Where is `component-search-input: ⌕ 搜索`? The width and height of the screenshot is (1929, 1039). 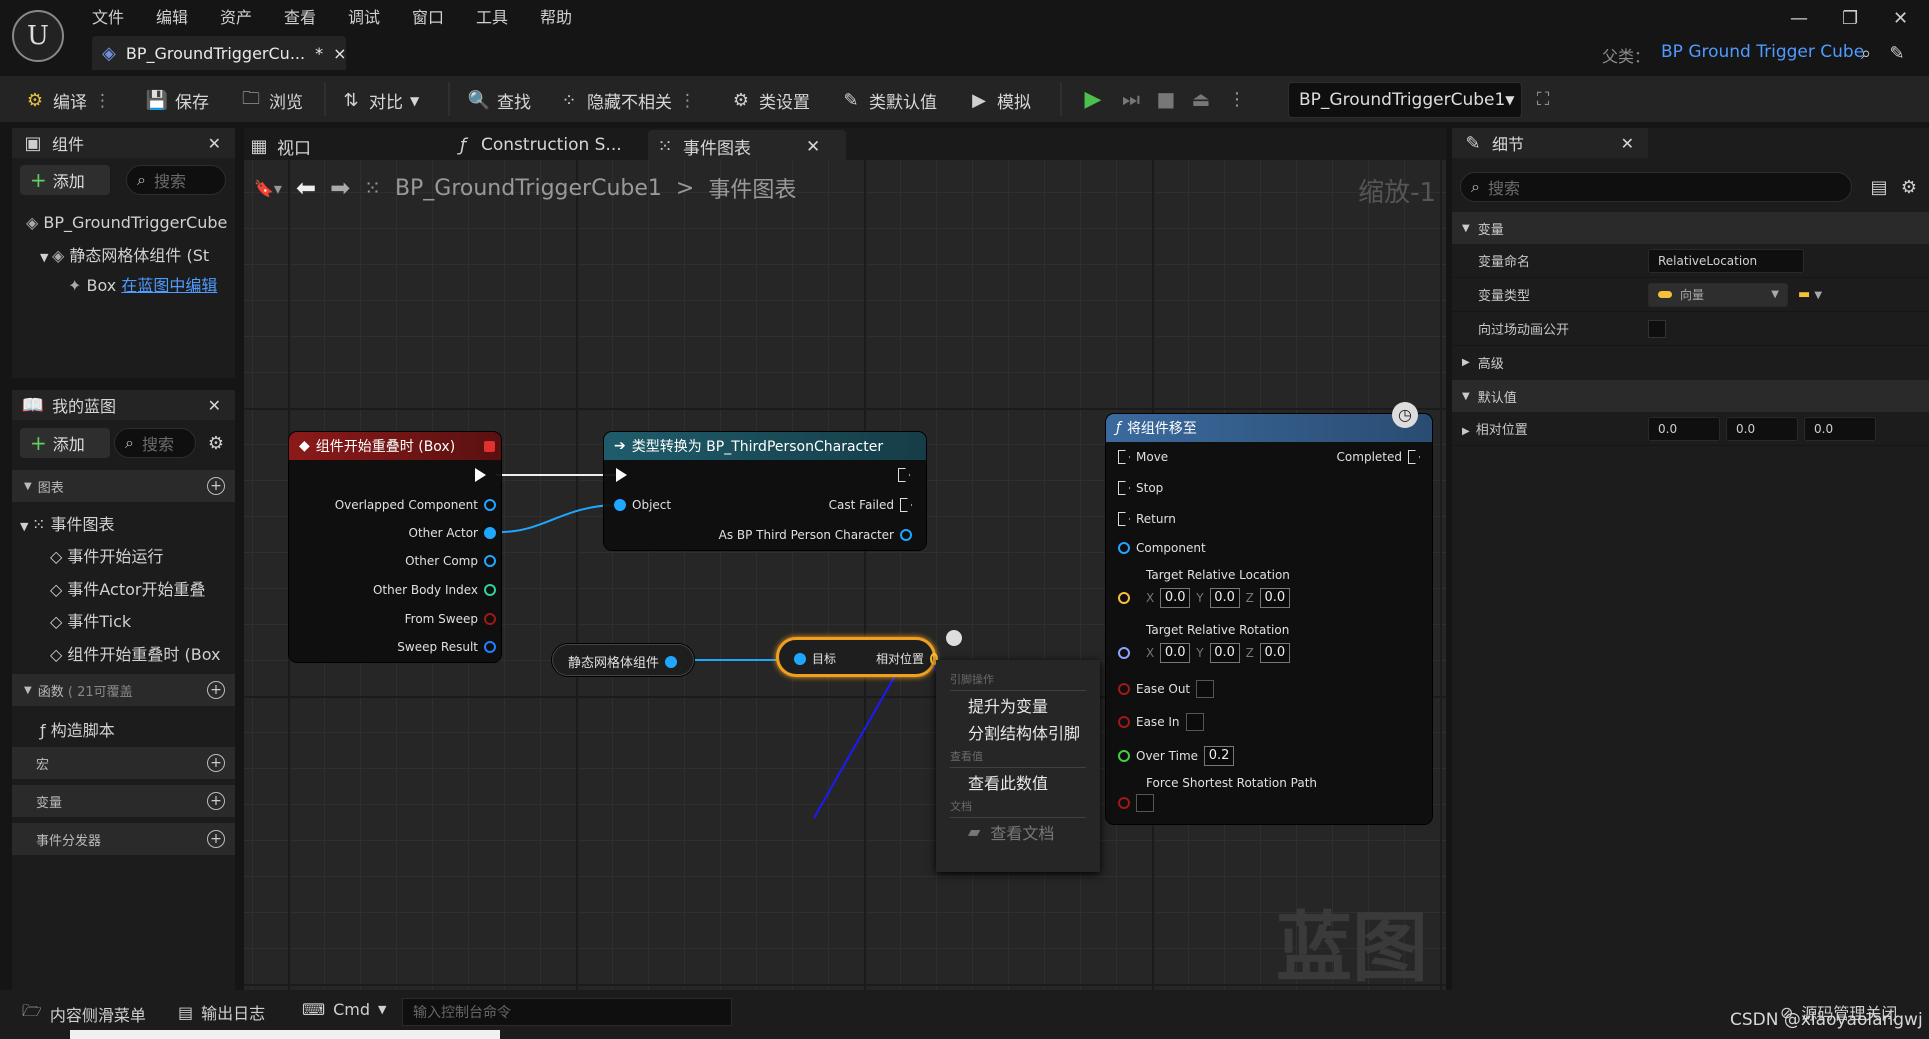 component-search-input: ⌕ 搜索 is located at coordinates (176, 180).